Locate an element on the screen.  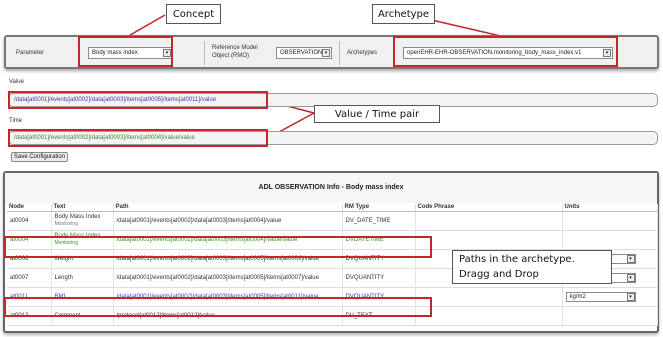
units-select: kg/m2 ▾ is located at coordinates (600, 296).